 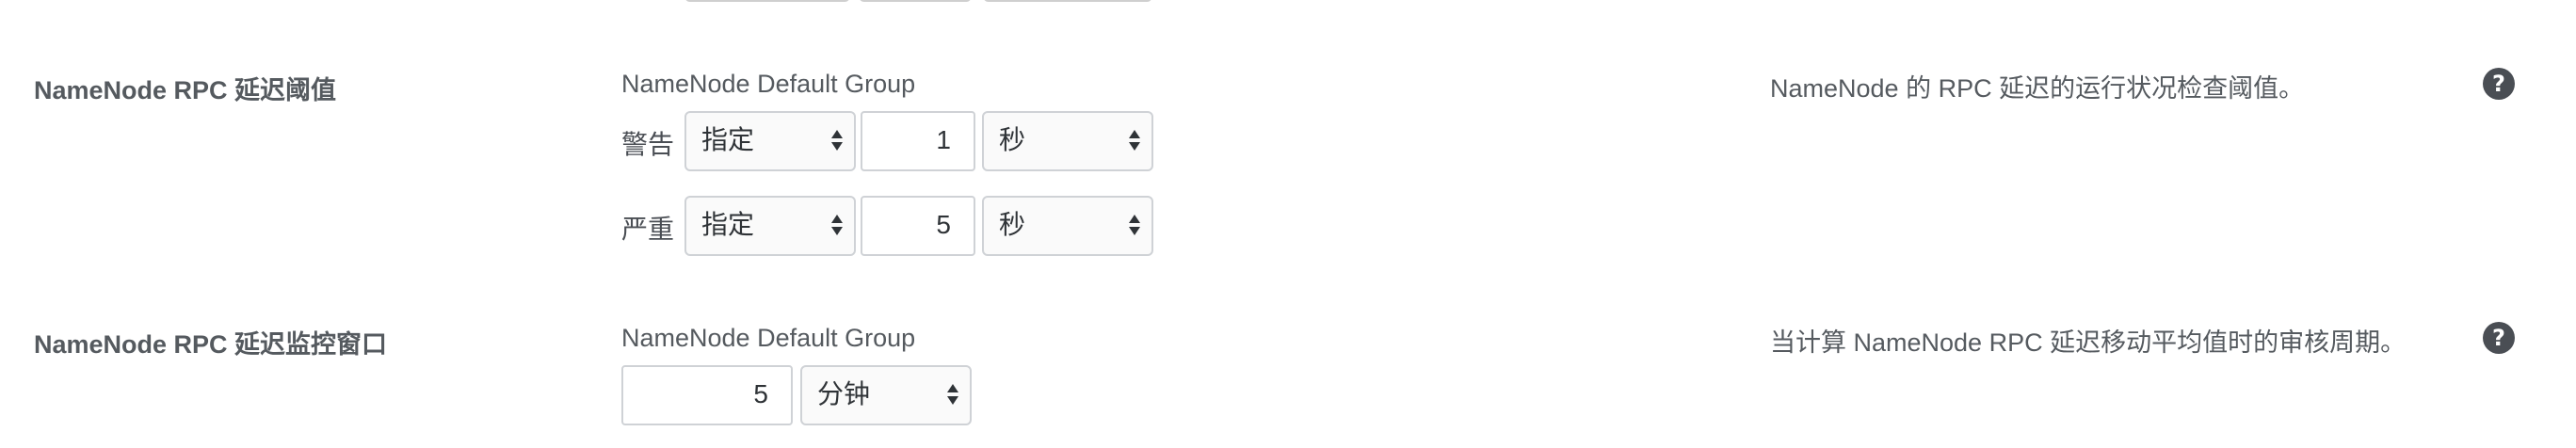 What do you see at coordinates (886, 395) in the screenshot?
I see `window-unit-select: 分钟` at bounding box center [886, 395].